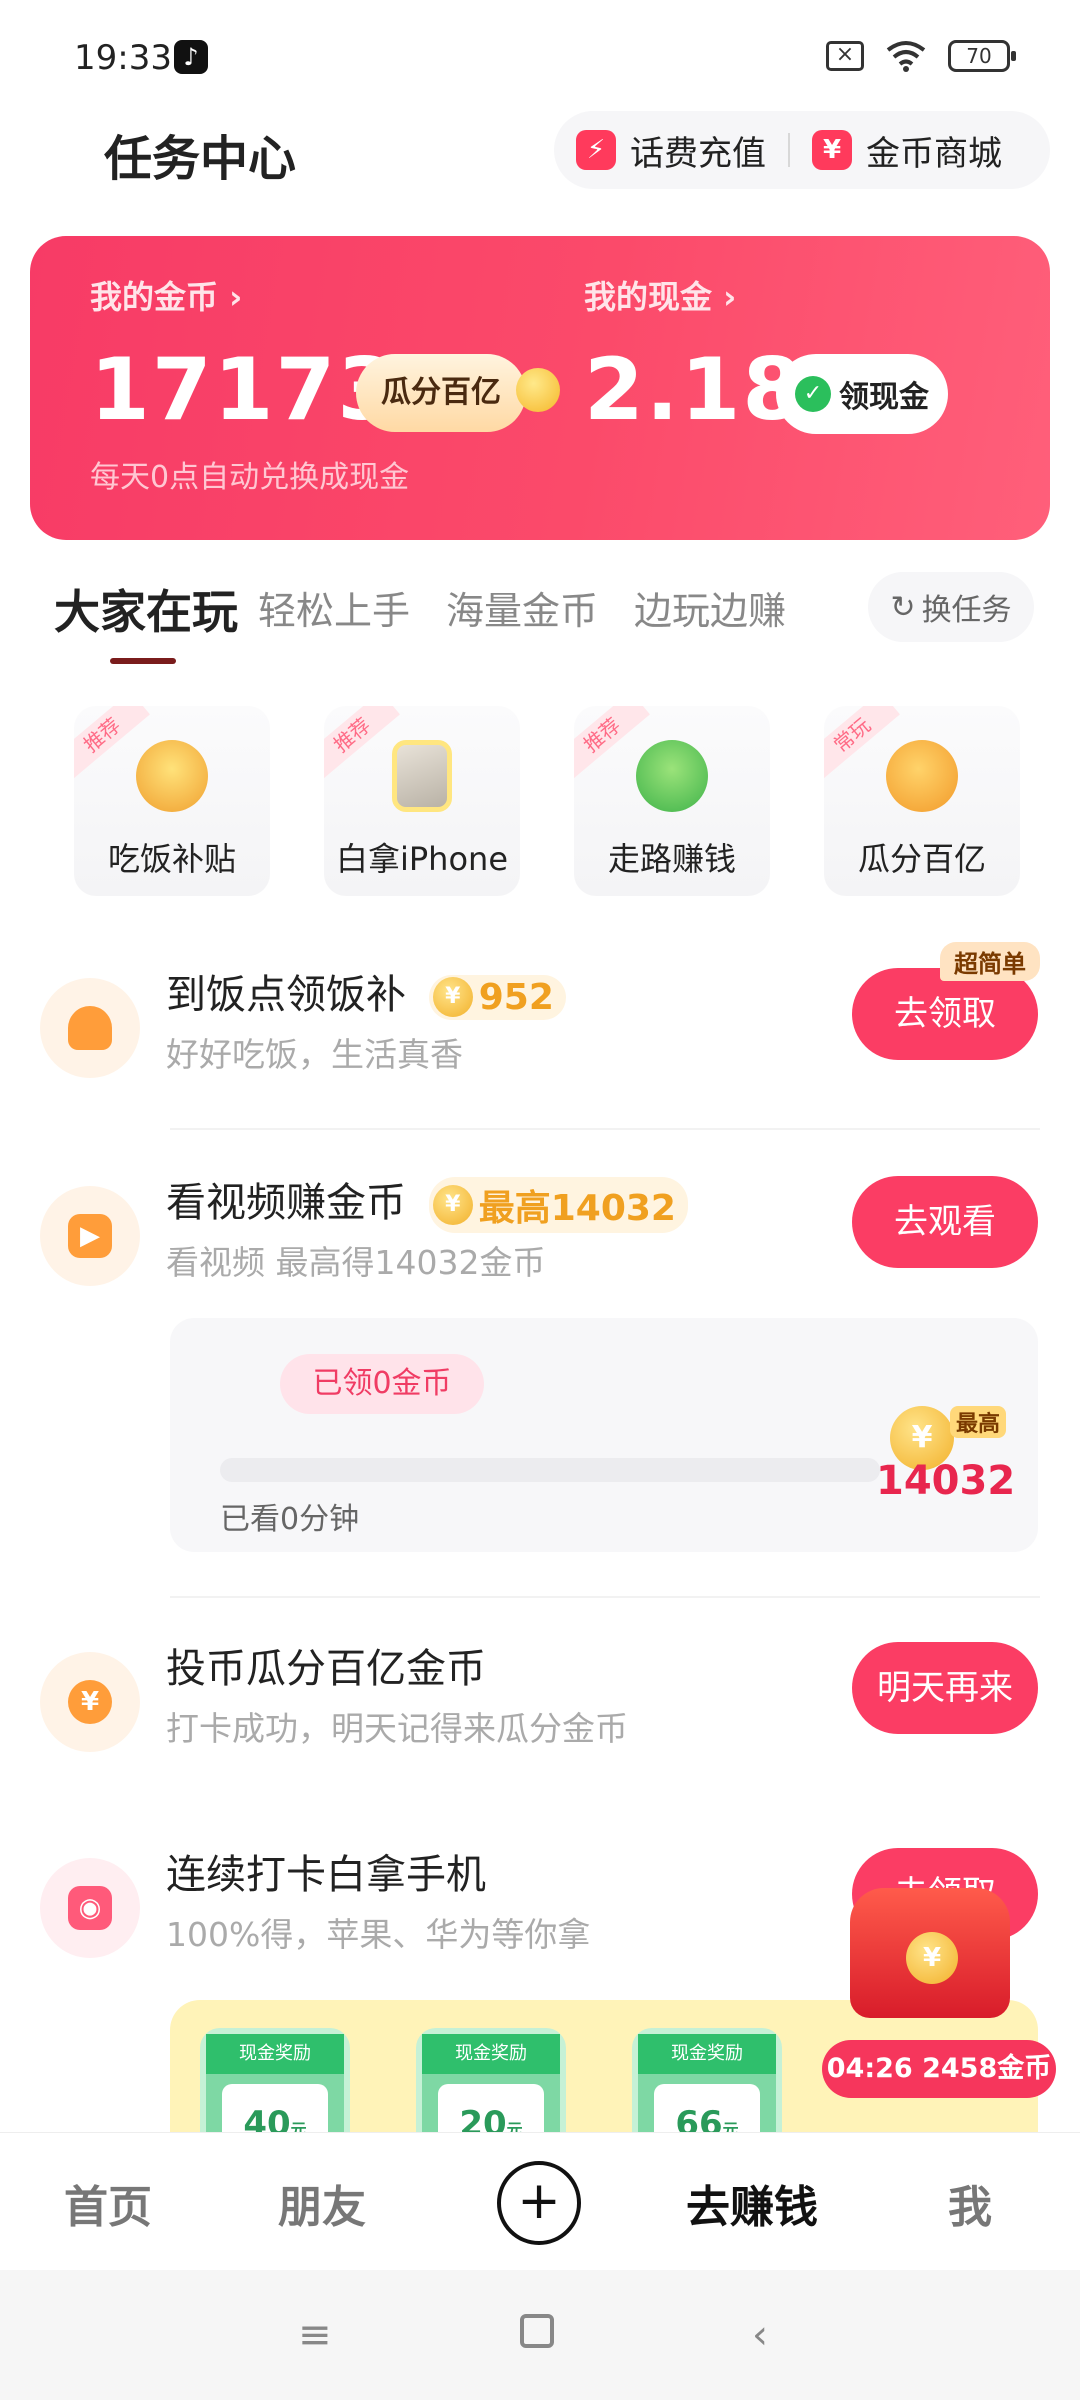  I want to click on coin-icon, so click(538, 390).